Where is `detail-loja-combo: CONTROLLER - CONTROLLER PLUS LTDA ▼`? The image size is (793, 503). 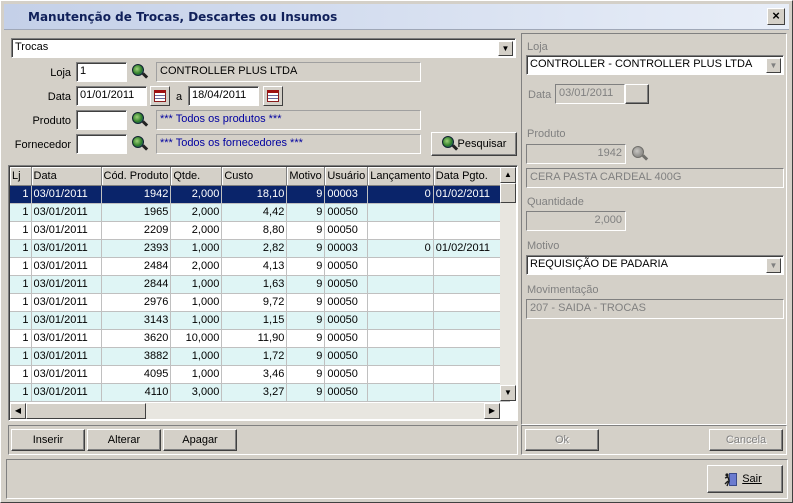 detail-loja-combo: CONTROLLER - CONTROLLER PLUS LTDA ▼ is located at coordinates (655, 65).